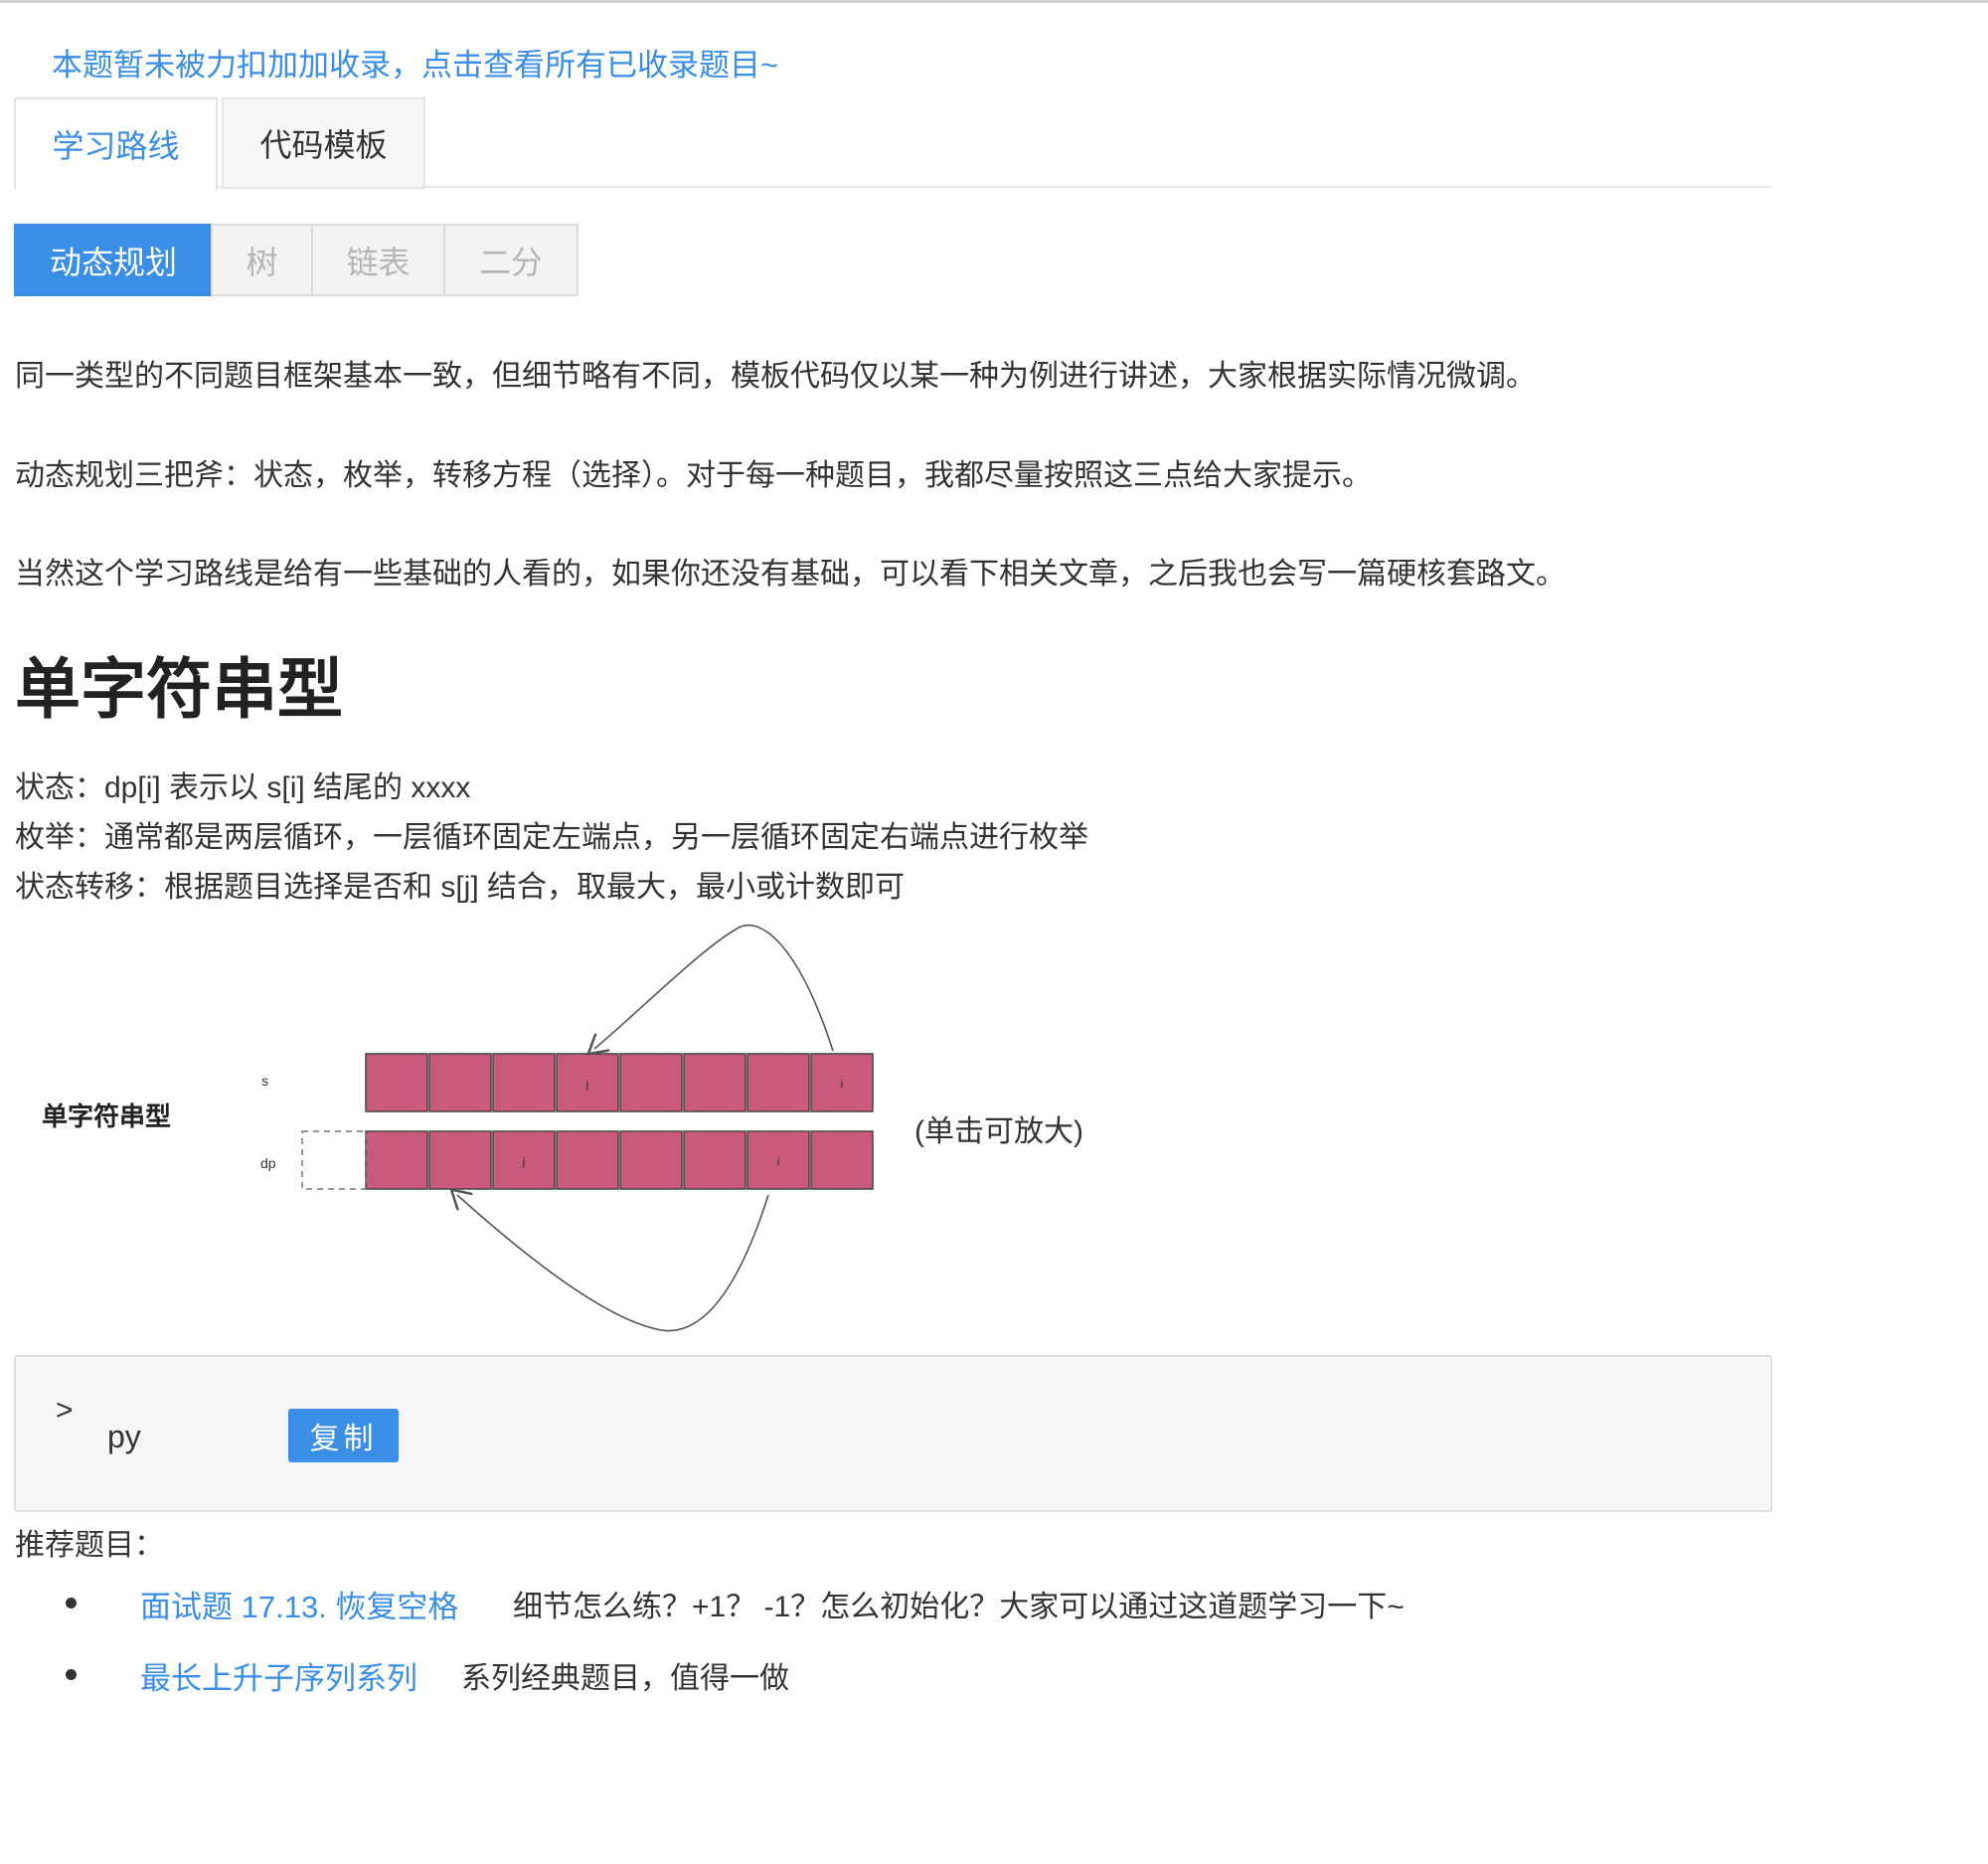 Image resolution: width=1988 pixels, height=1864 pixels. Describe the element at coordinates (842, 1085) in the screenshot. I see `s-array-cell-label: i` at that location.